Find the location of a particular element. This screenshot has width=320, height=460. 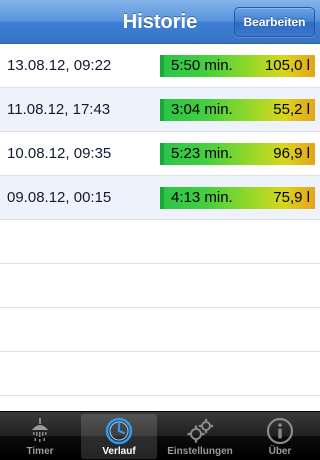

usage-bar: 3:04 min. 55,2 l is located at coordinates (237, 110).